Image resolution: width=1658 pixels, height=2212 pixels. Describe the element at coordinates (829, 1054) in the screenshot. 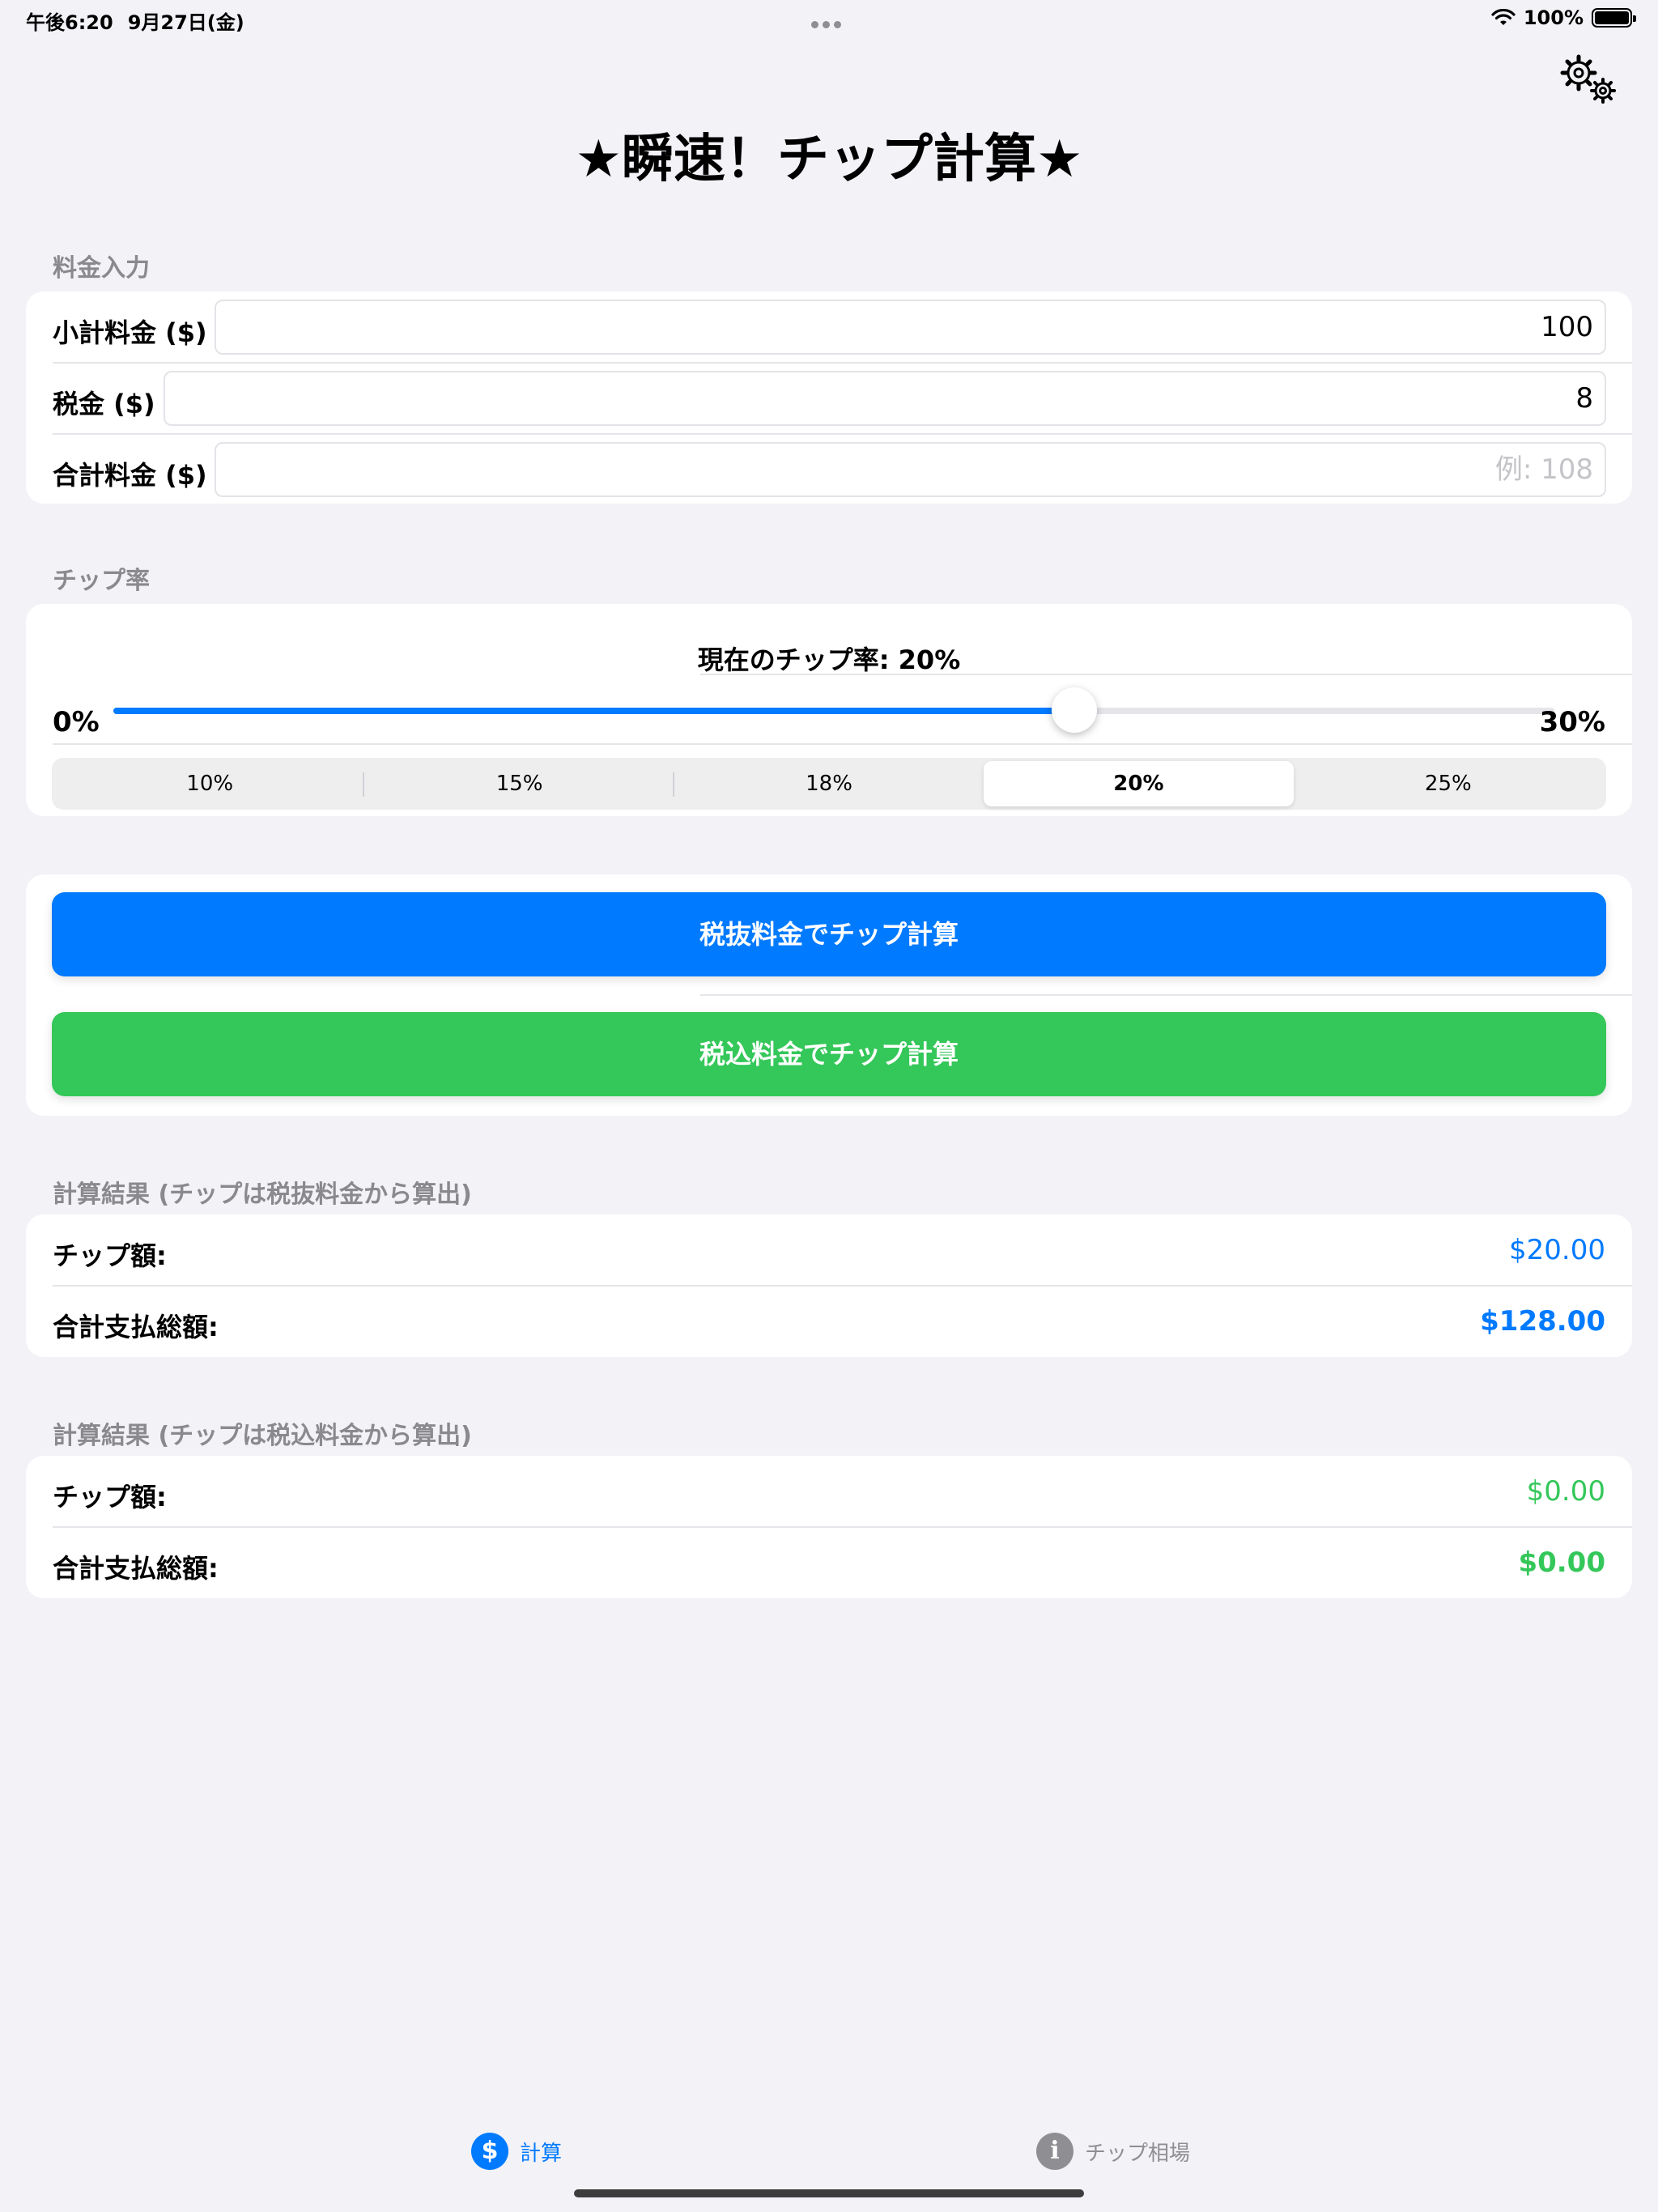

I see `calc-post-tax-button: 税込料金でチップ計算` at that location.